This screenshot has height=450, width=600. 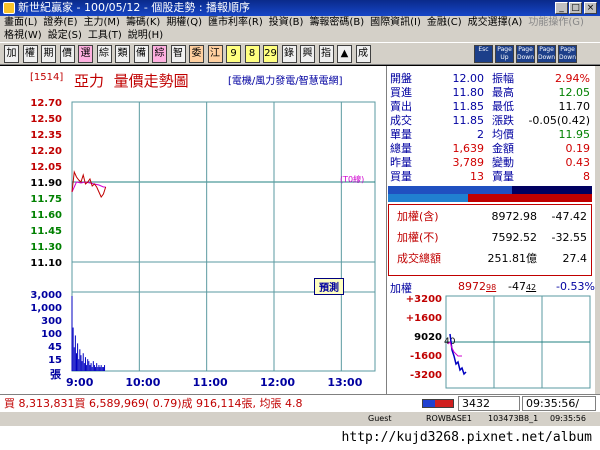 What do you see at coordinates (426, 375) in the screenshot?
I see `mini-tick-label: -3200` at bounding box center [426, 375].